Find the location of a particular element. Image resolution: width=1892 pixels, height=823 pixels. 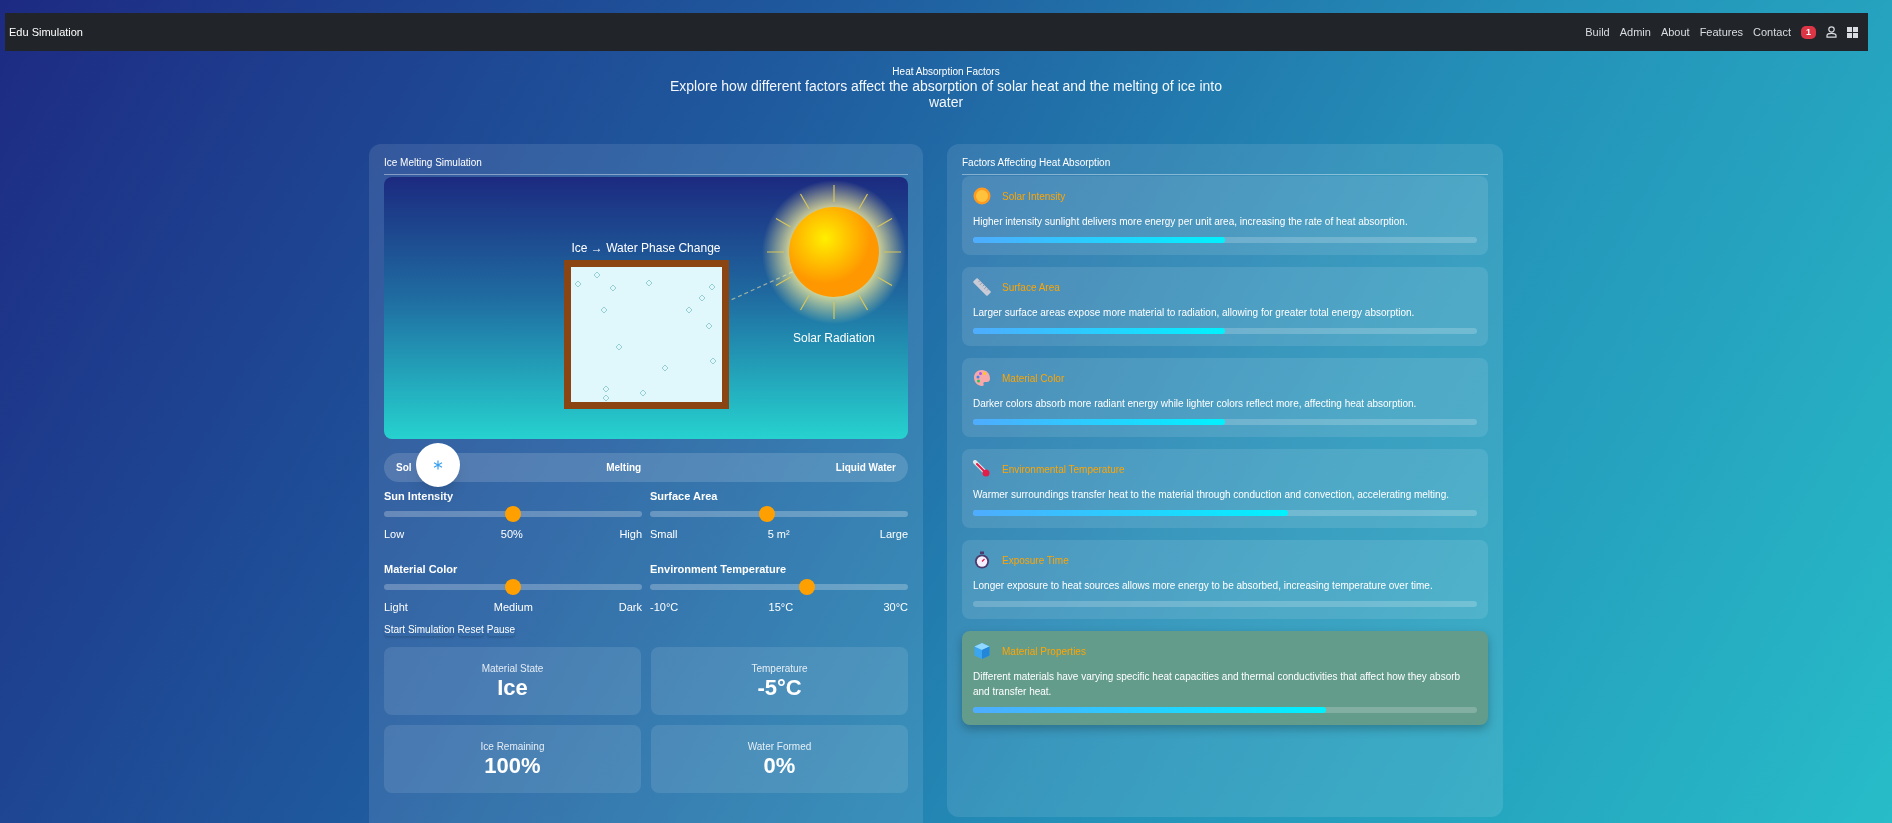

nav-link: Contact is located at coordinates (1772, 32).